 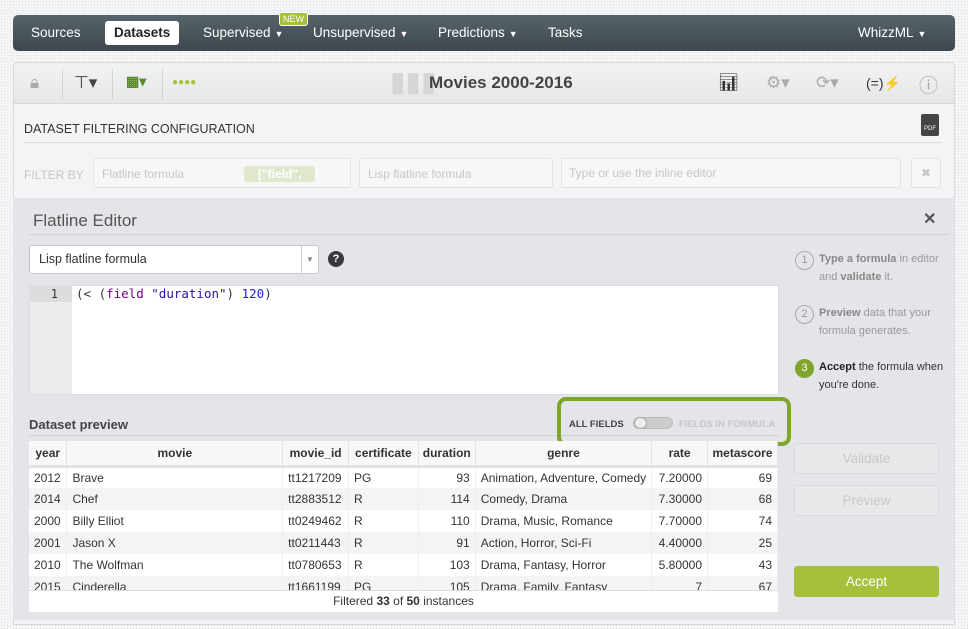 I want to click on code-token: ), so click(x=234, y=293).